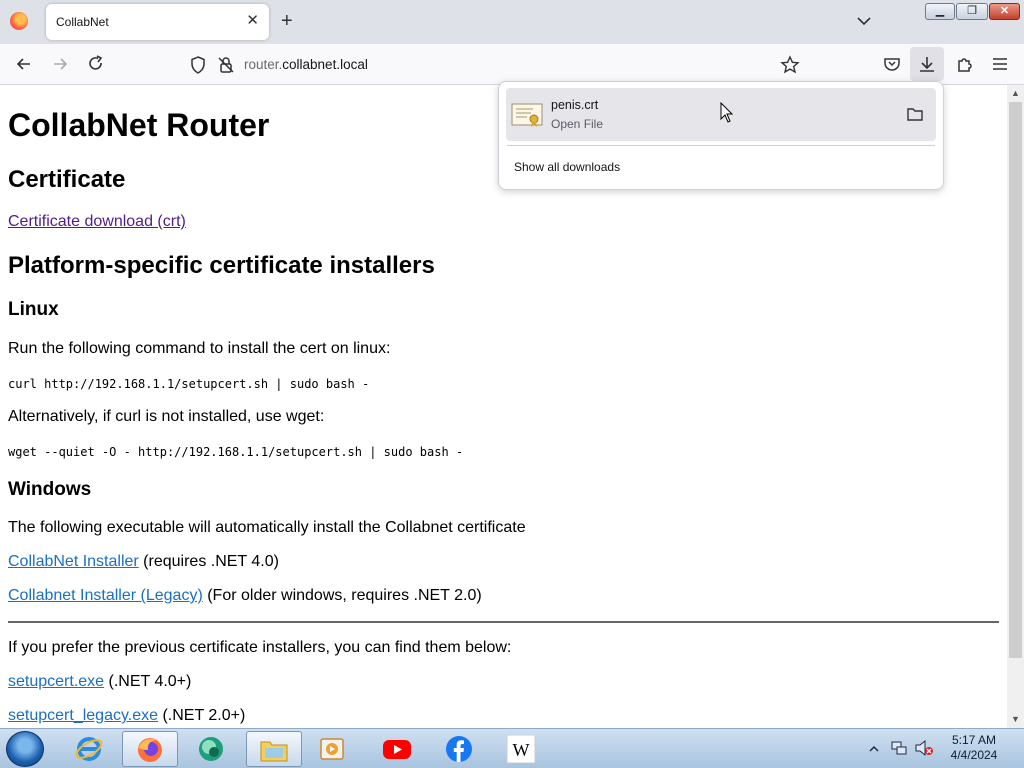 The image size is (1024, 768). Describe the element at coordinates (1015, 719) in the screenshot. I see `scroll-down-arrow-icon: ▼` at that location.